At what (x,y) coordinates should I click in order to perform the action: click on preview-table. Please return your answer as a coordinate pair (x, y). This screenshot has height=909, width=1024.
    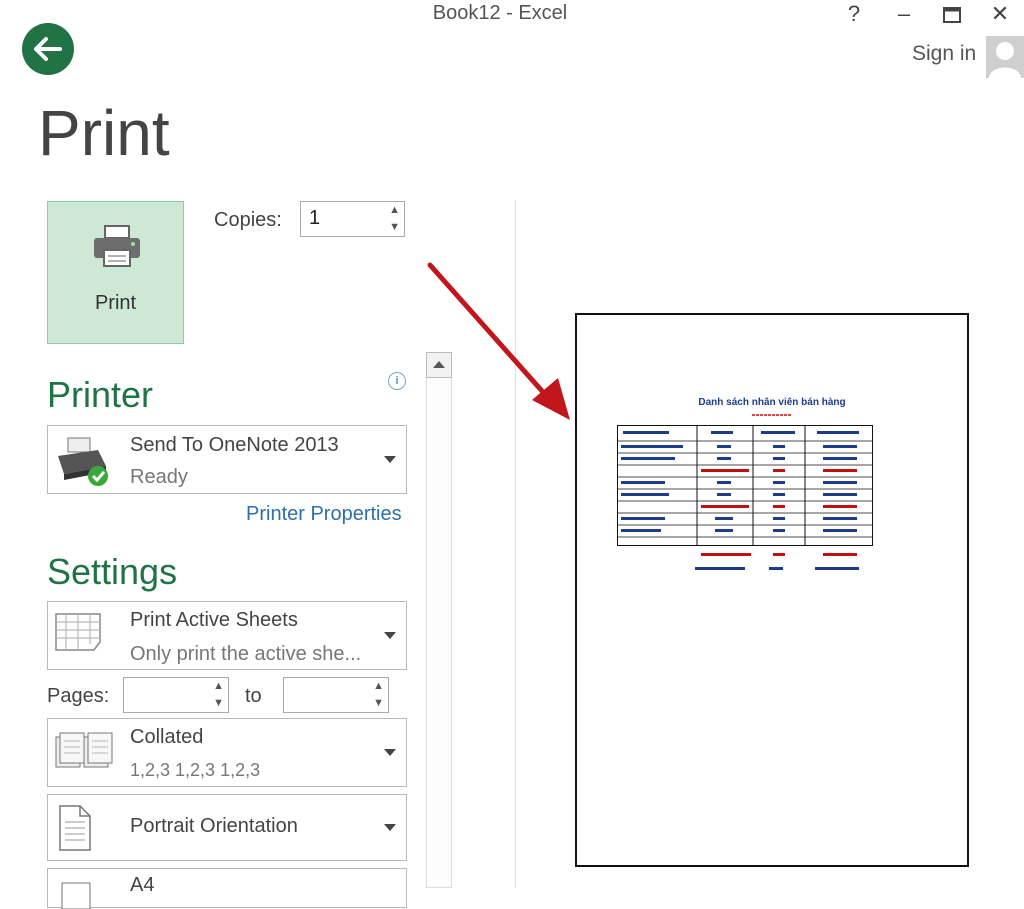
    Looking at the image, I should click on (745, 497).